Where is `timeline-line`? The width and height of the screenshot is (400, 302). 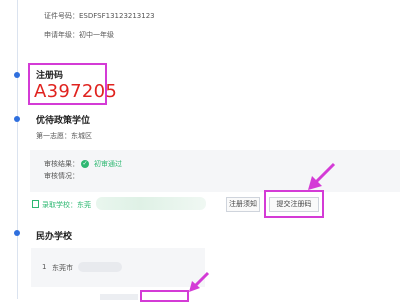 timeline-line is located at coordinates (17, 149).